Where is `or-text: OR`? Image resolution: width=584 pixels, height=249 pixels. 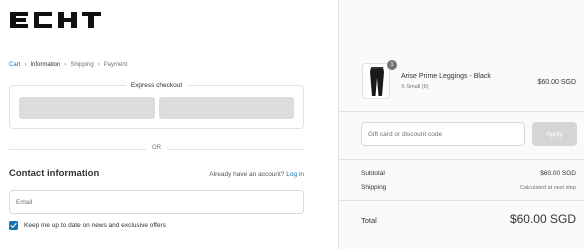
or-text: OR is located at coordinates (156, 148).